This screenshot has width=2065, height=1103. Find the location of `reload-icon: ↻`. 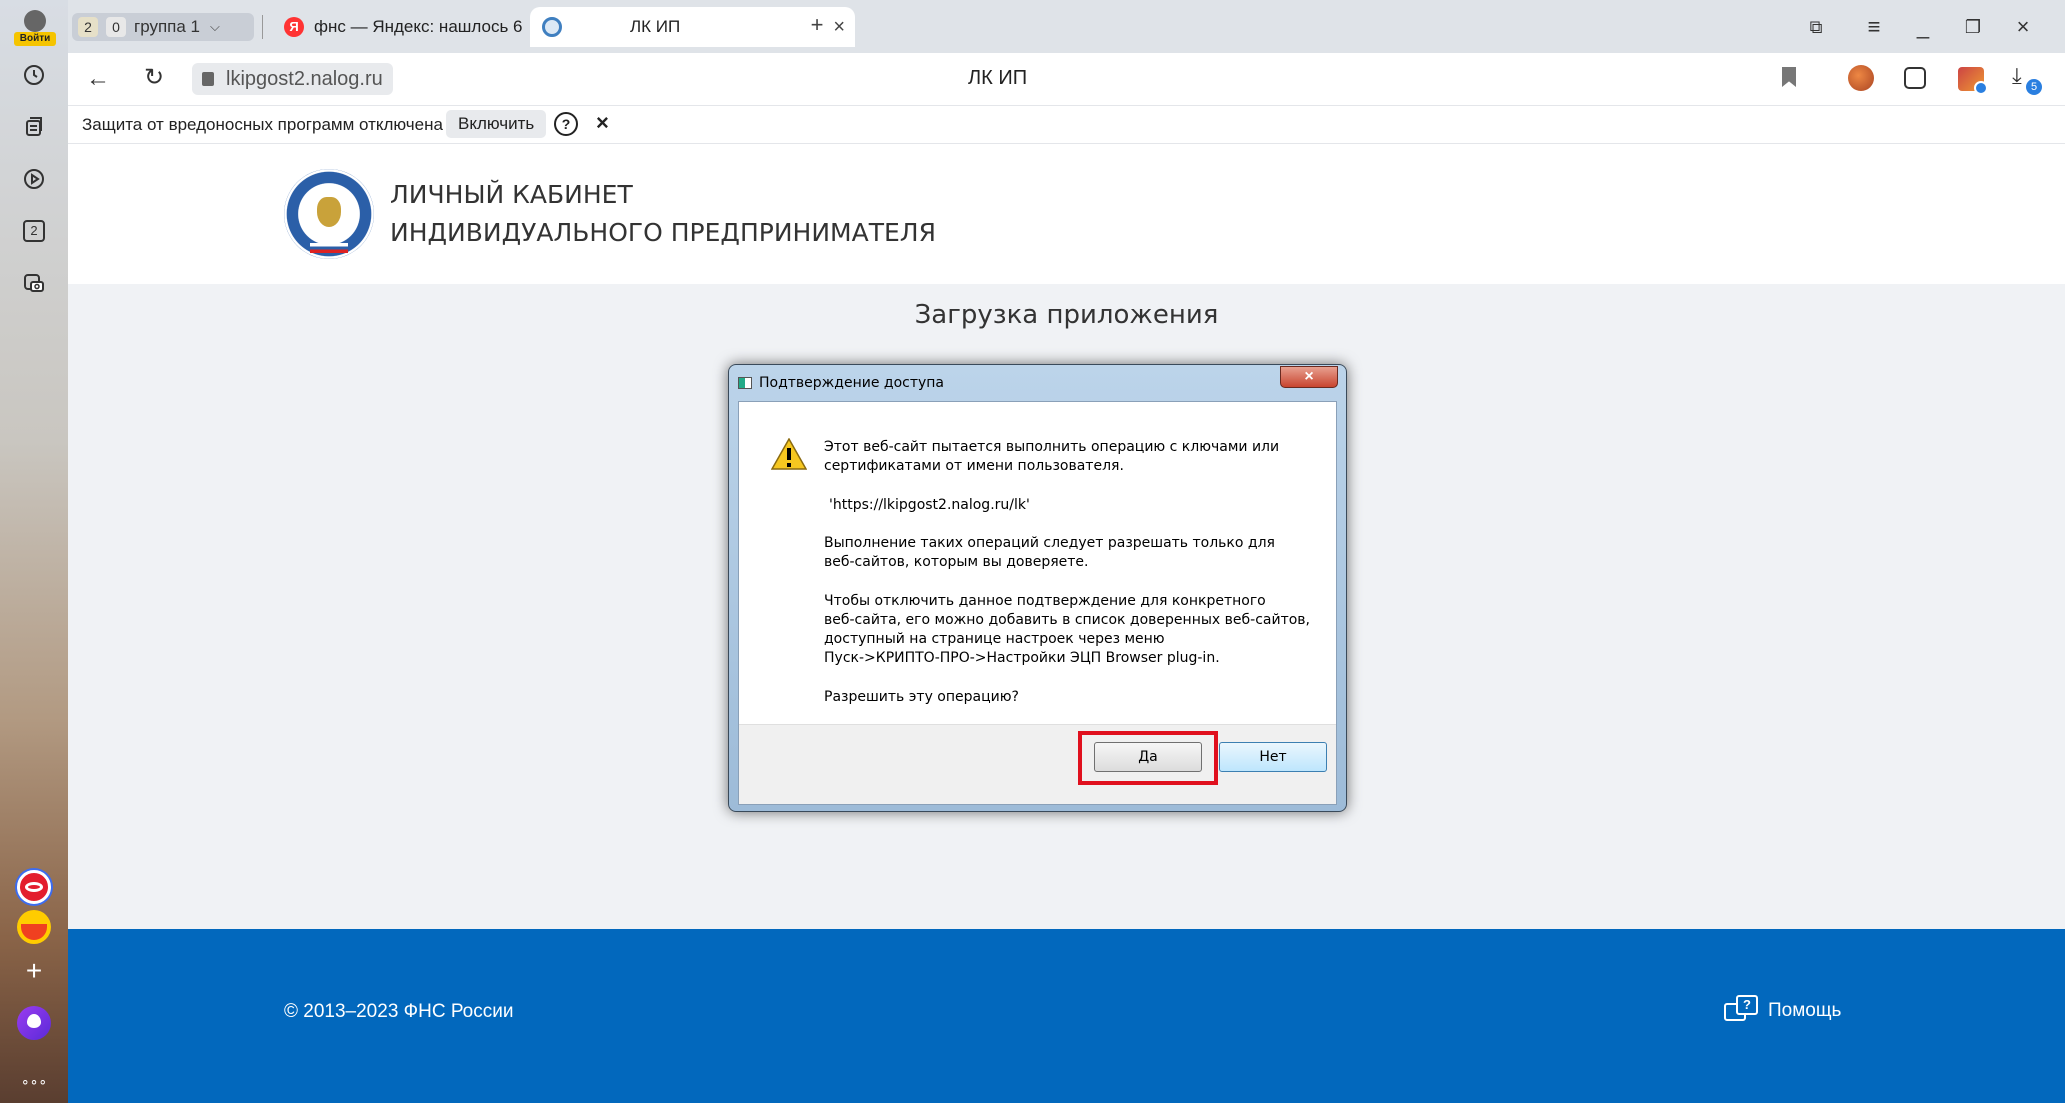

reload-icon: ↻ is located at coordinates (154, 77).